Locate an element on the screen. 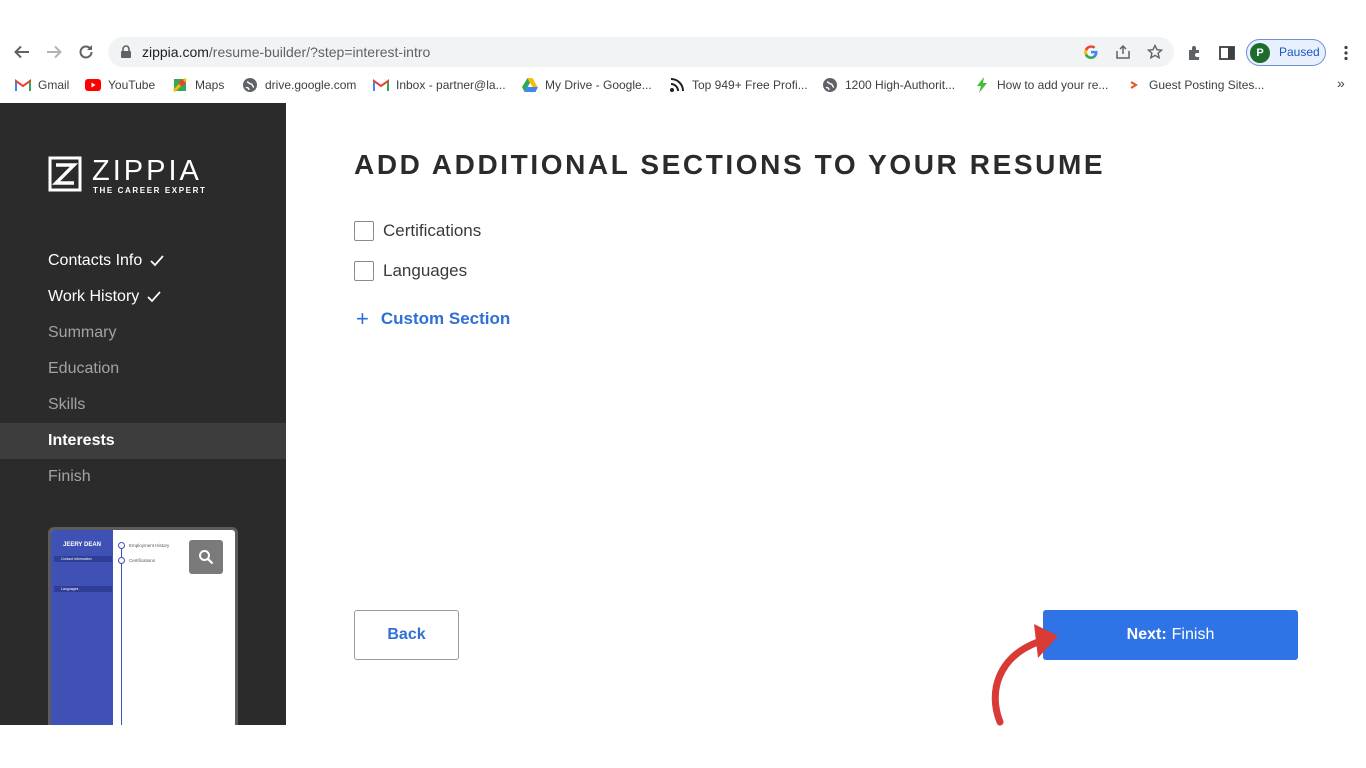 The image size is (1366, 768). step-summary: Summary is located at coordinates (143, 333).